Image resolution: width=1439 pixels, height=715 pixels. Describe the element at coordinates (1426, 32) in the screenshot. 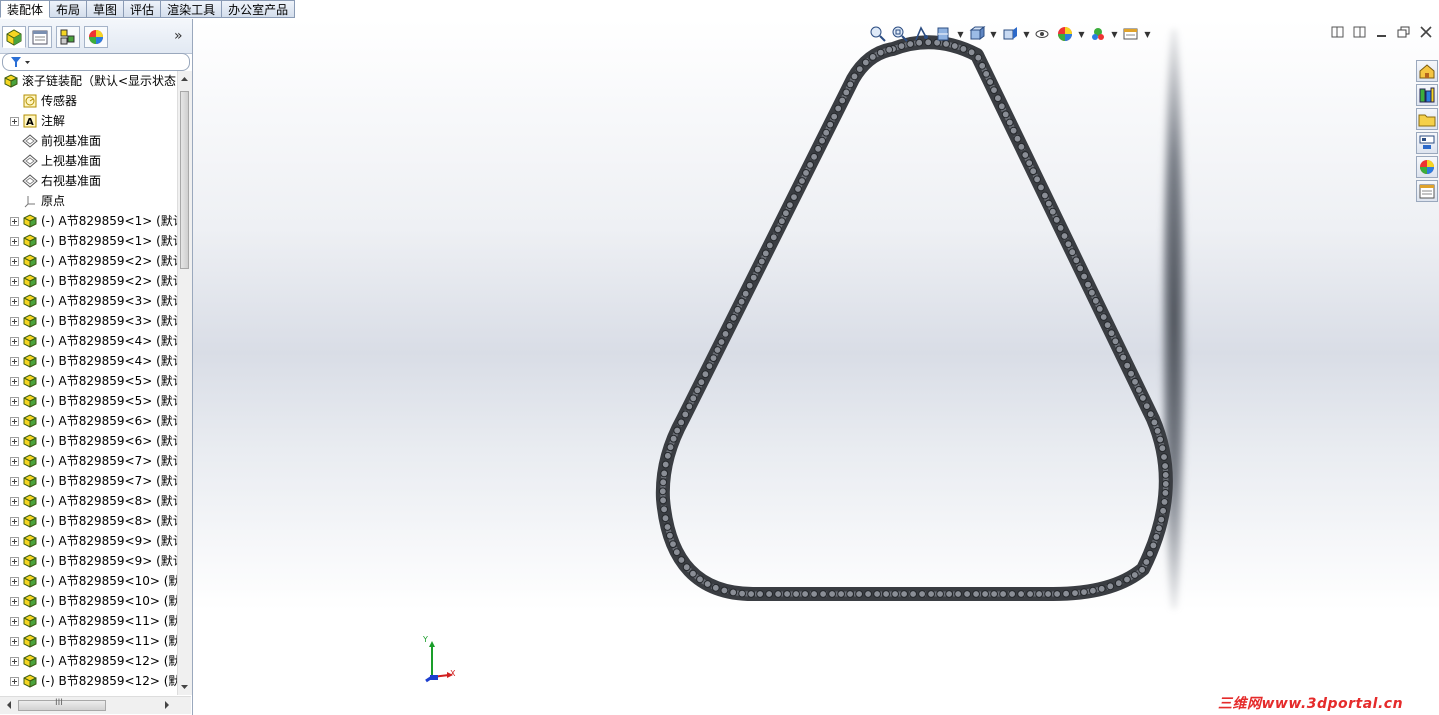

I see `close-button` at that location.